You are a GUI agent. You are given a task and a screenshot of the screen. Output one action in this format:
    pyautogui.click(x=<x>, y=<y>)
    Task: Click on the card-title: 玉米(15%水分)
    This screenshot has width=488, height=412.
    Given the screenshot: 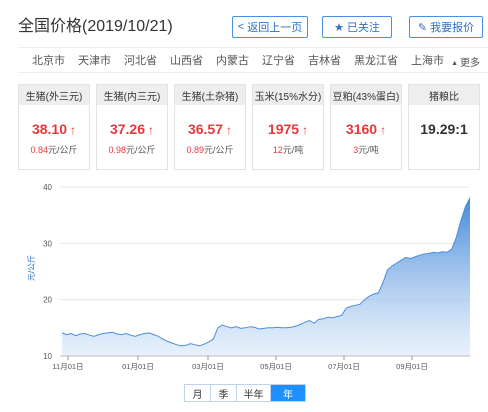 What is the action you would take?
    pyautogui.click(x=288, y=95)
    